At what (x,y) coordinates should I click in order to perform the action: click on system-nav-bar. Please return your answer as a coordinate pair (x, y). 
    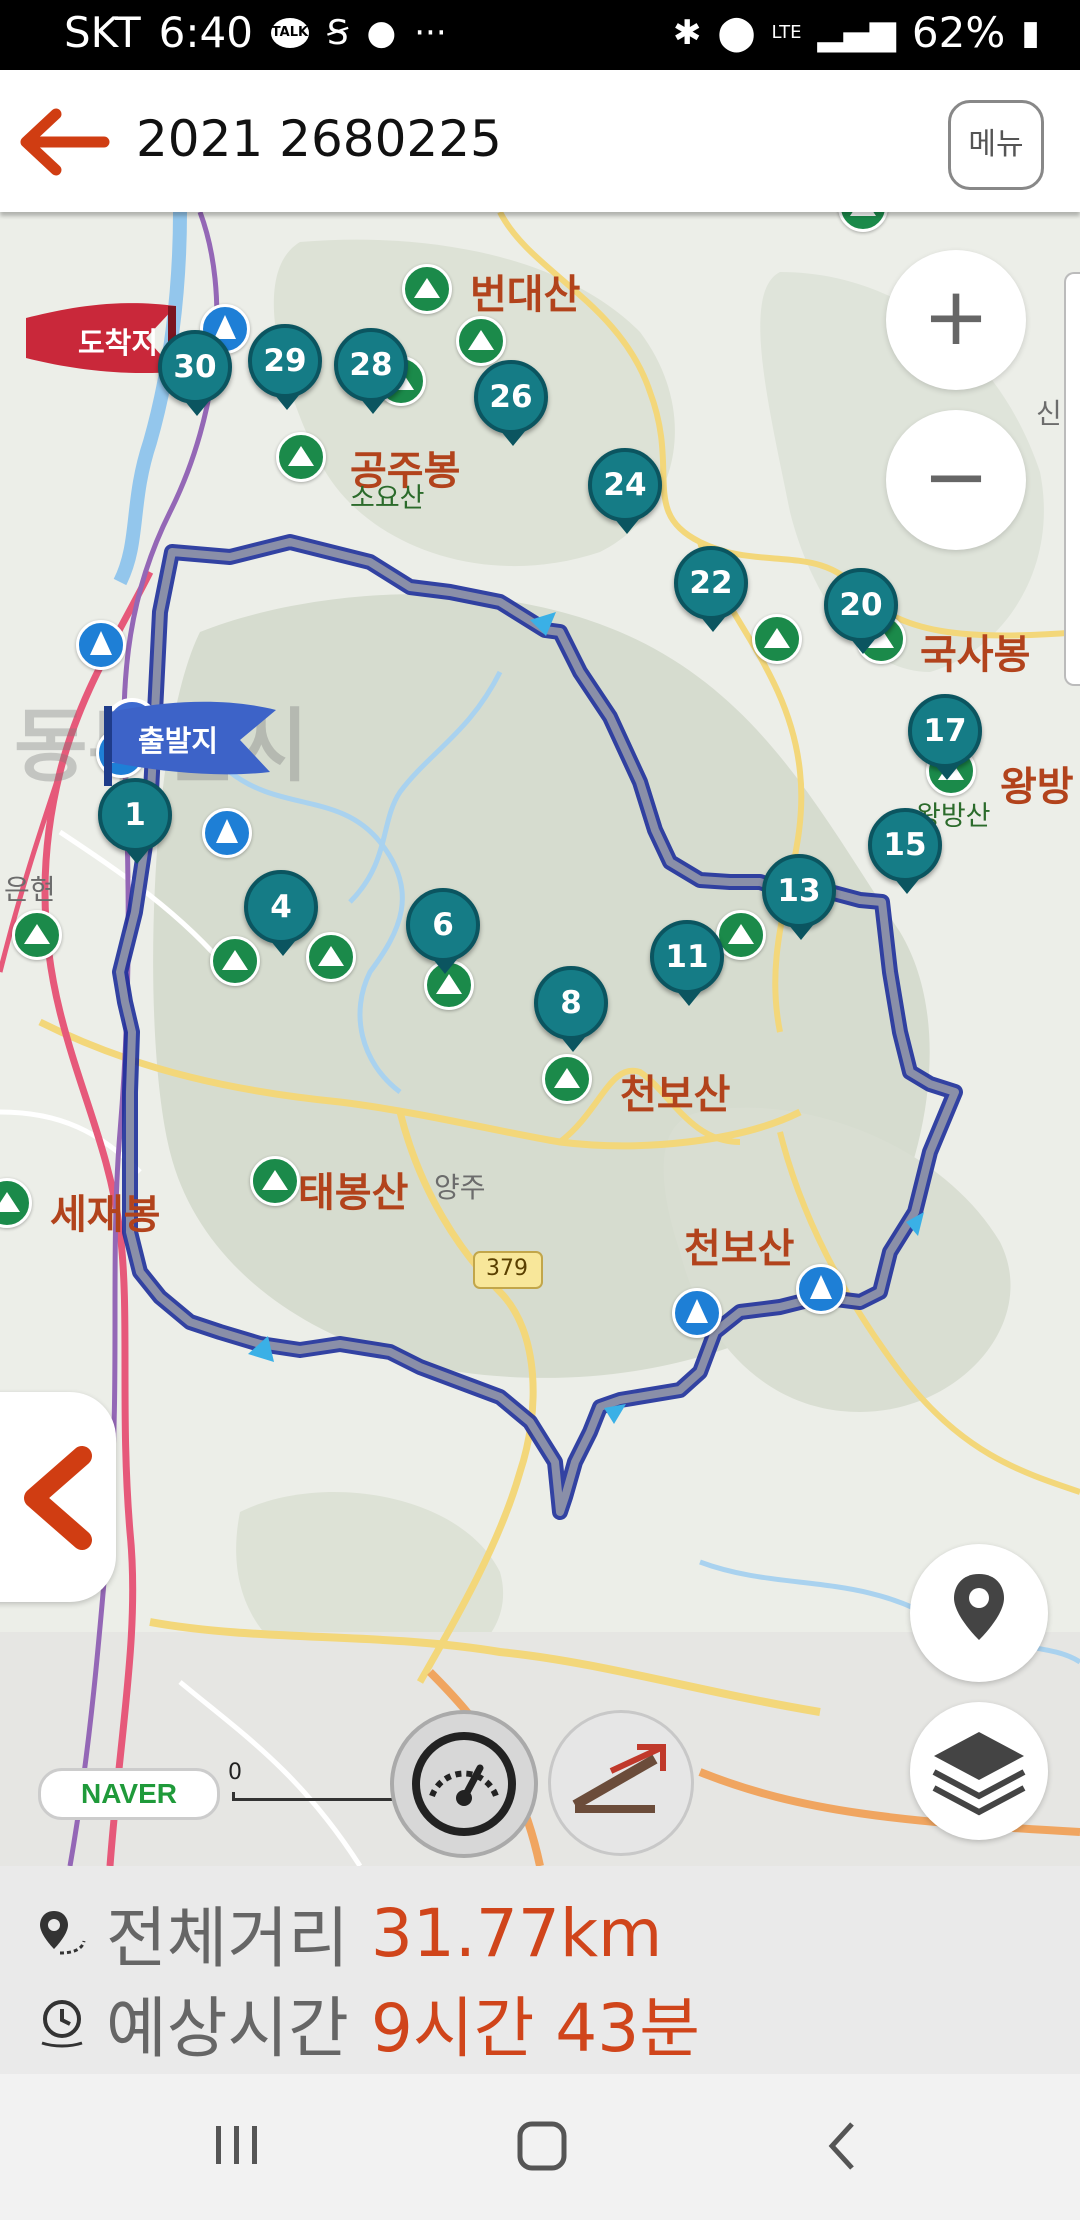
    Looking at the image, I should click on (540, 2147).